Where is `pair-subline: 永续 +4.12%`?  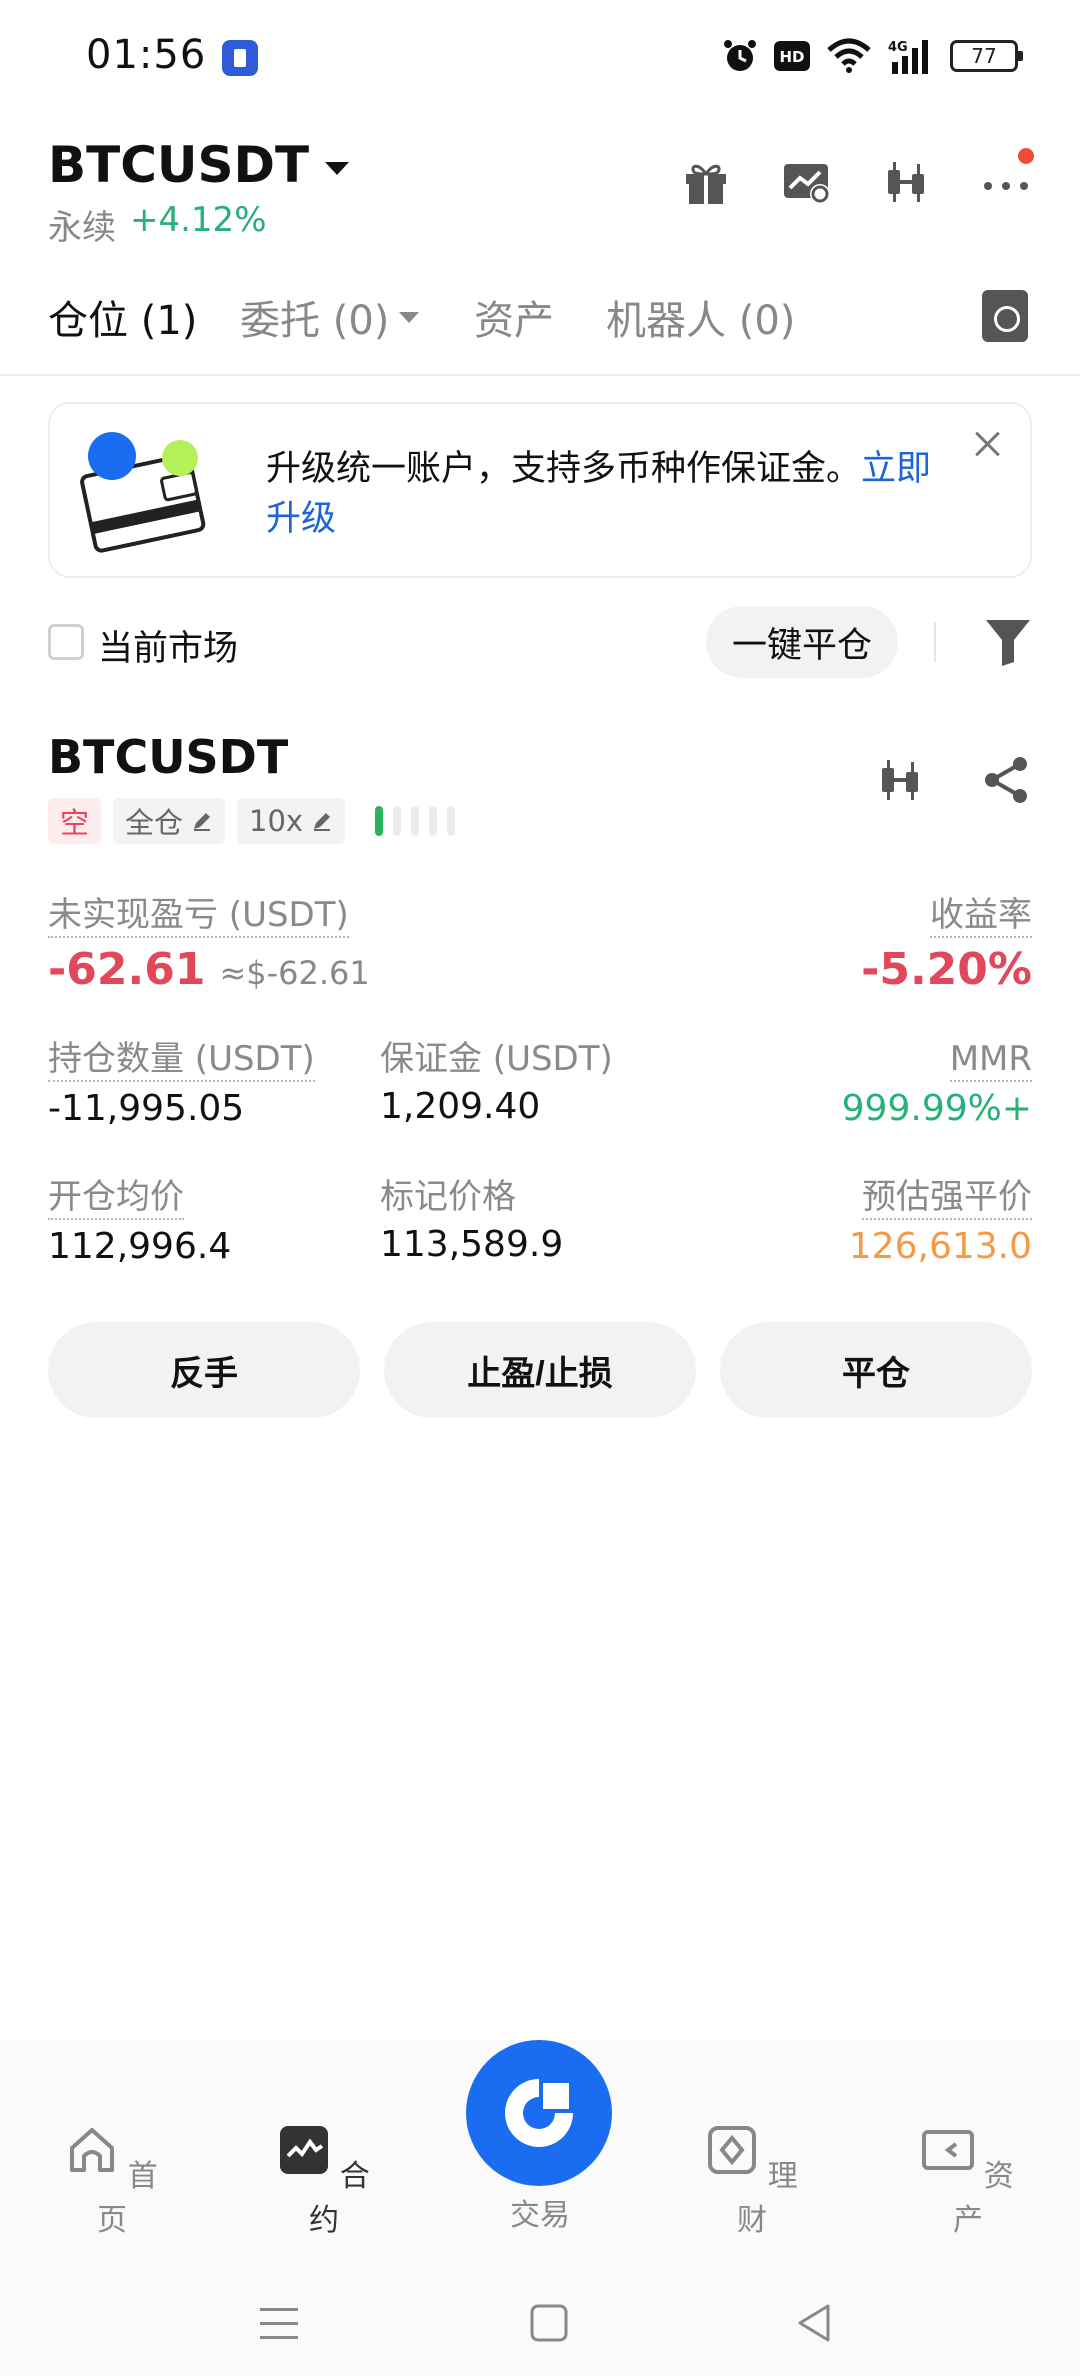
pair-subline: 永续 +4.12% is located at coordinates (157, 224).